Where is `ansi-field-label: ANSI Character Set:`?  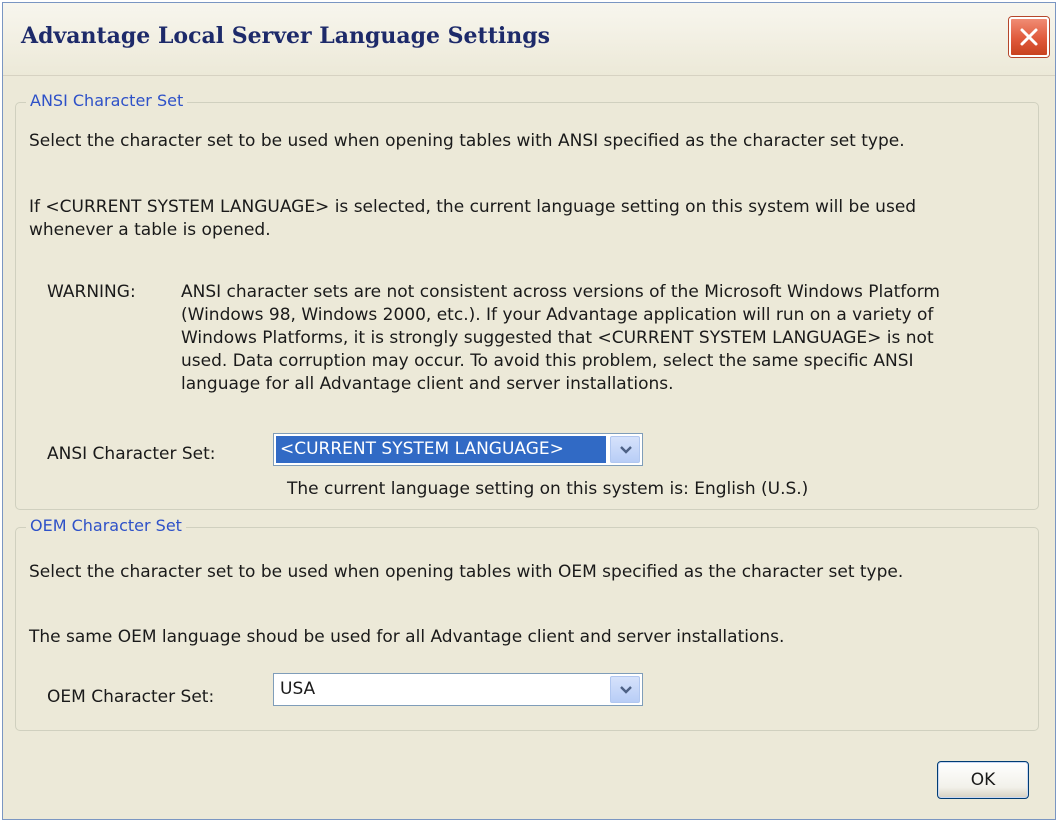
ansi-field-label: ANSI Character Set: is located at coordinates (131, 454).